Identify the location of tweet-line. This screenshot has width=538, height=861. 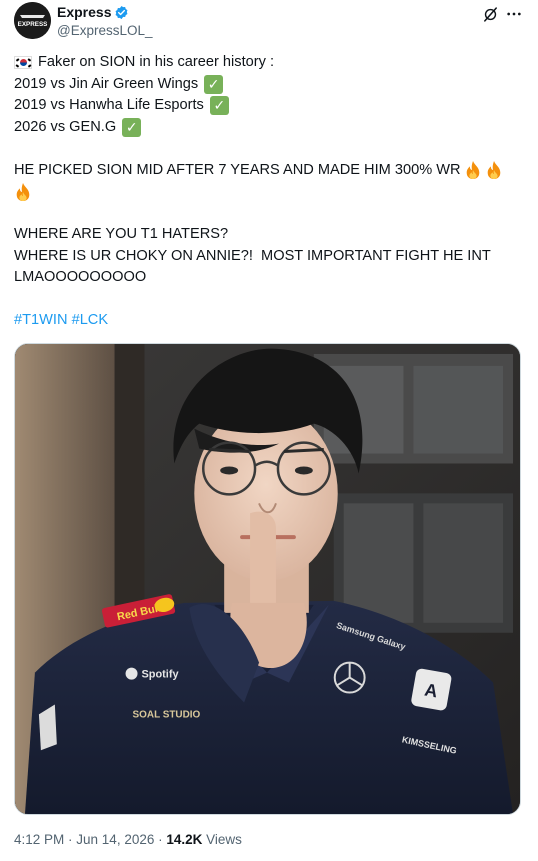
(269, 192).